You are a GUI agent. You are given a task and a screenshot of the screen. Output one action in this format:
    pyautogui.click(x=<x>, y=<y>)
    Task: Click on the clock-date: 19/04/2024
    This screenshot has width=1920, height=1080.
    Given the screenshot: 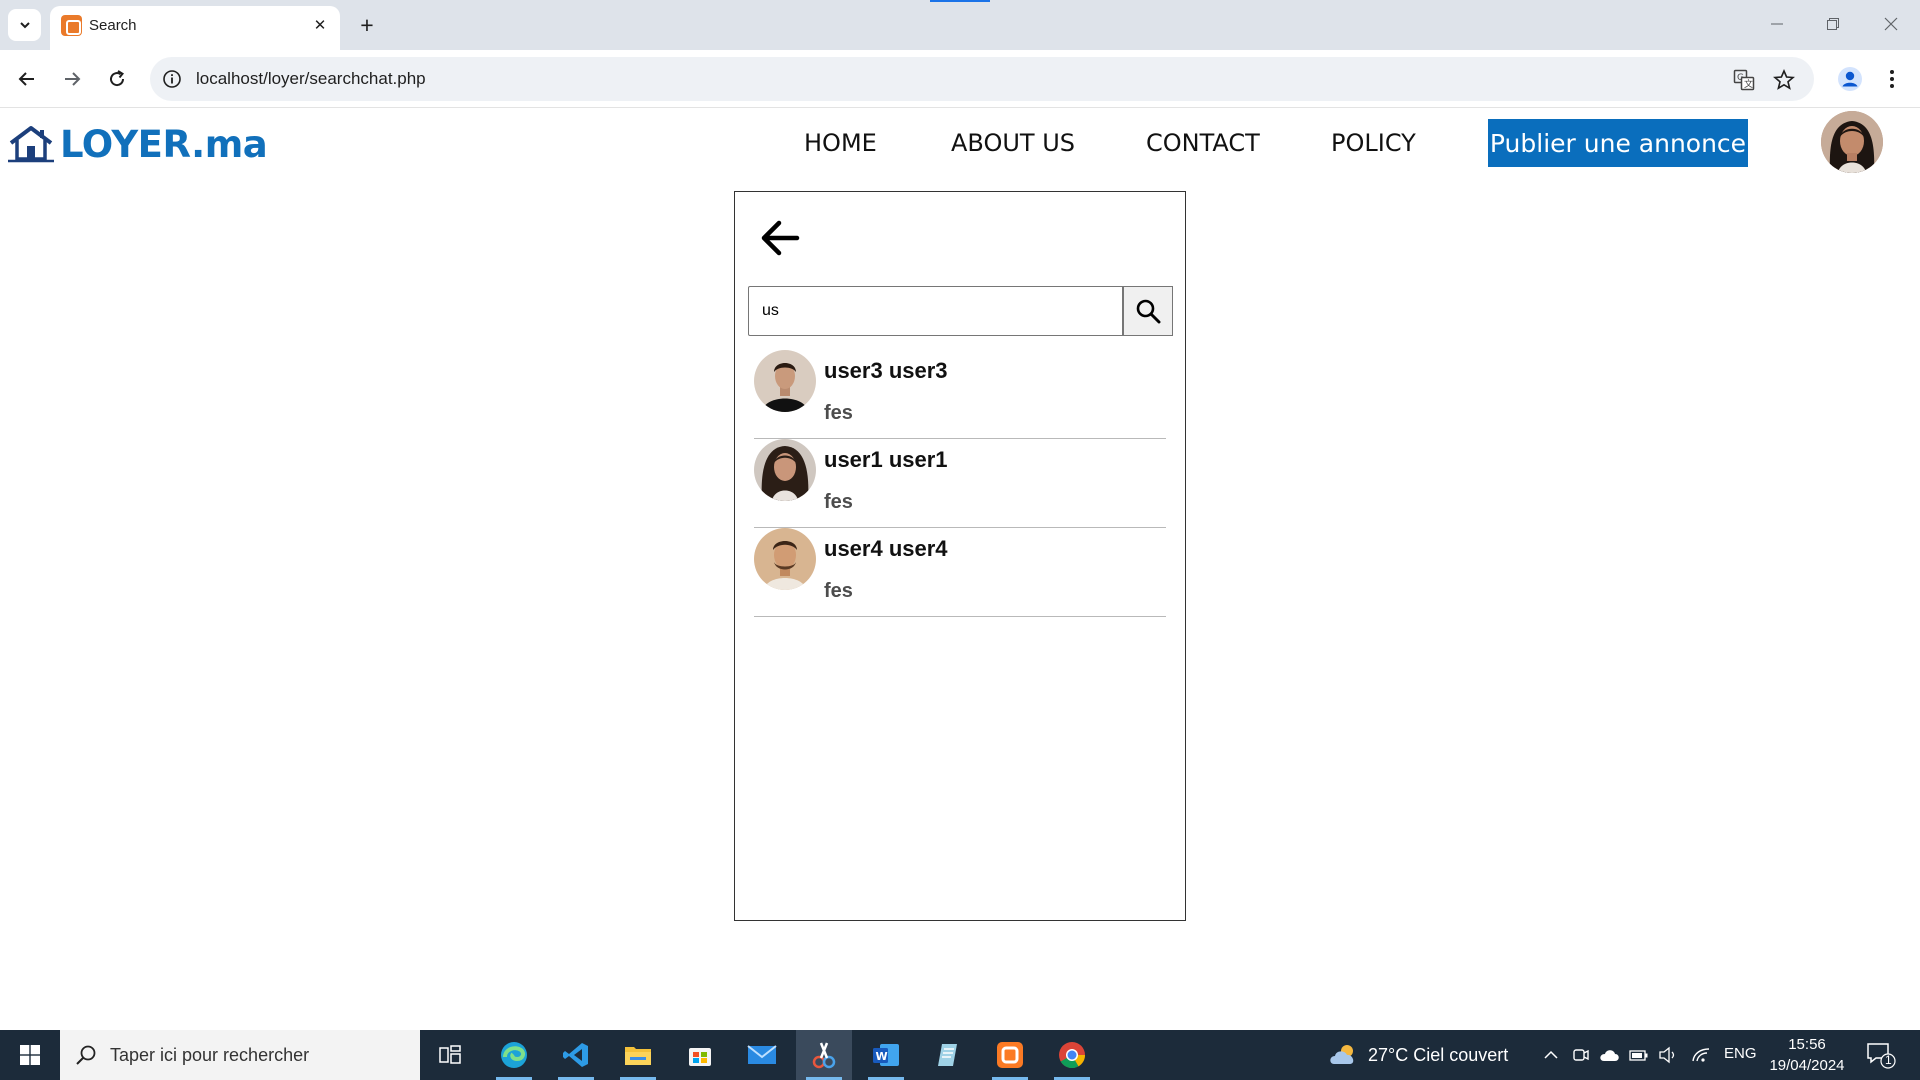 What is the action you would take?
    pyautogui.click(x=1807, y=1065)
    